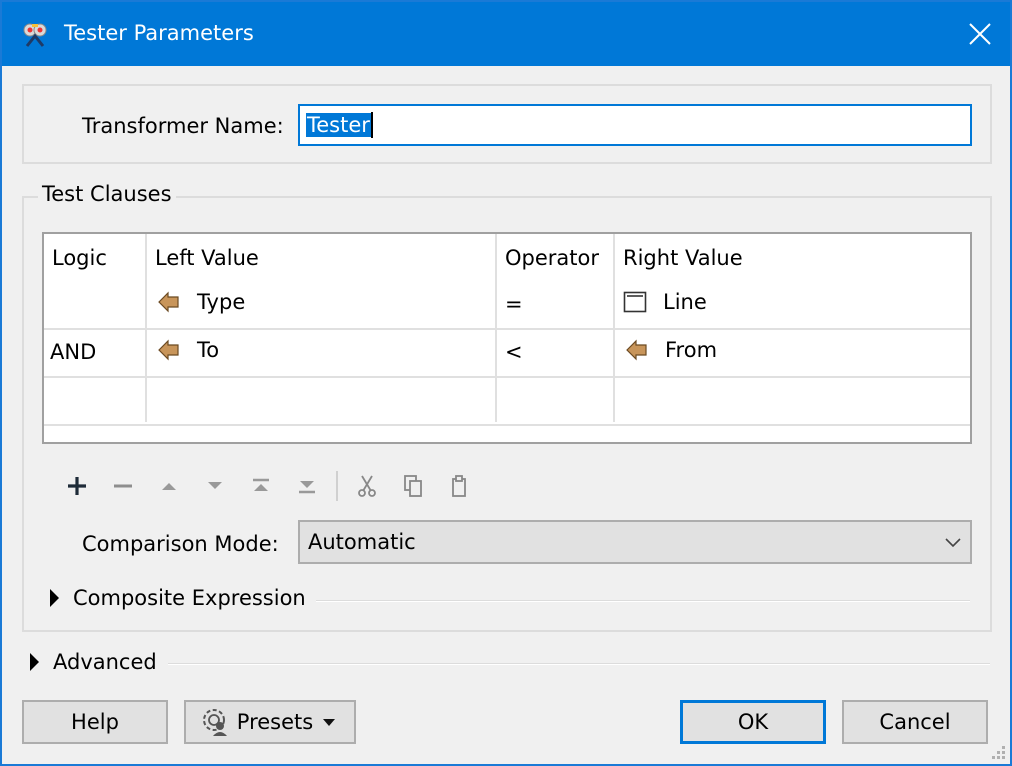  I want to click on move-up-button, so click(169, 486).